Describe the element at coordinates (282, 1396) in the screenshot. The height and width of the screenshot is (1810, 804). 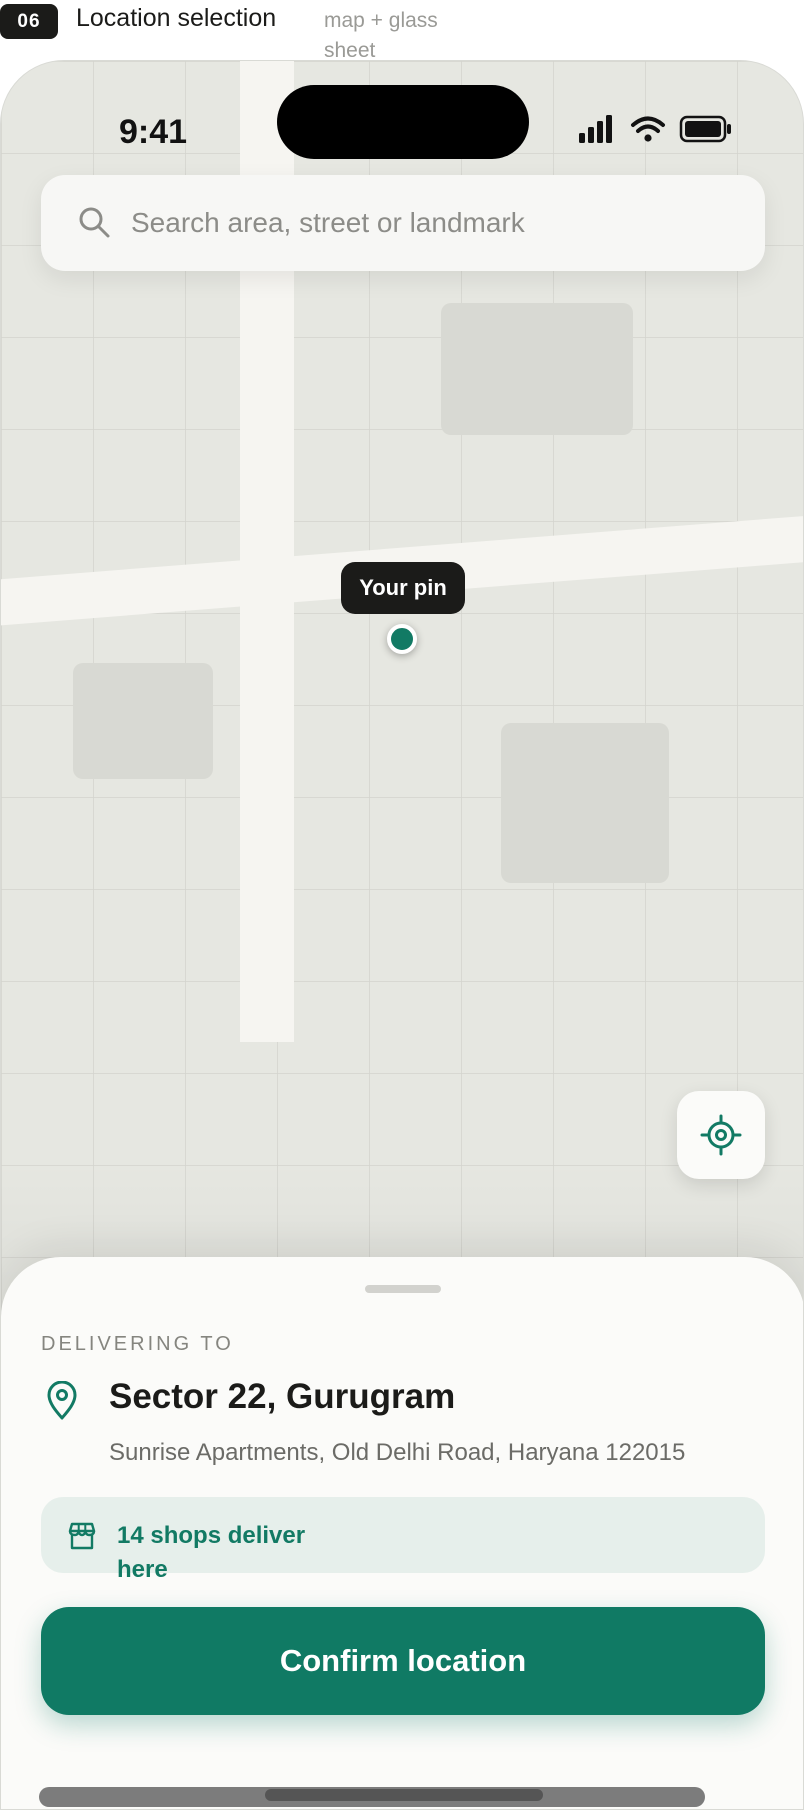
I see `location-title: Sector 22, Gurugram` at that location.